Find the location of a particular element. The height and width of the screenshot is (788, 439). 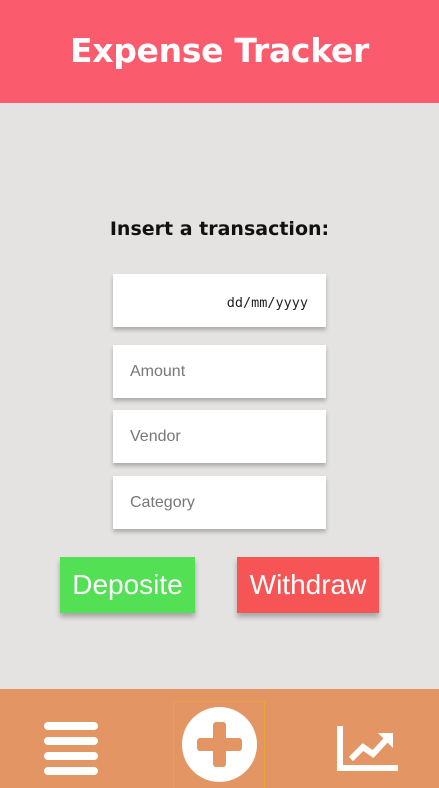

app-header: Expense Tracker is located at coordinates (219, 51).